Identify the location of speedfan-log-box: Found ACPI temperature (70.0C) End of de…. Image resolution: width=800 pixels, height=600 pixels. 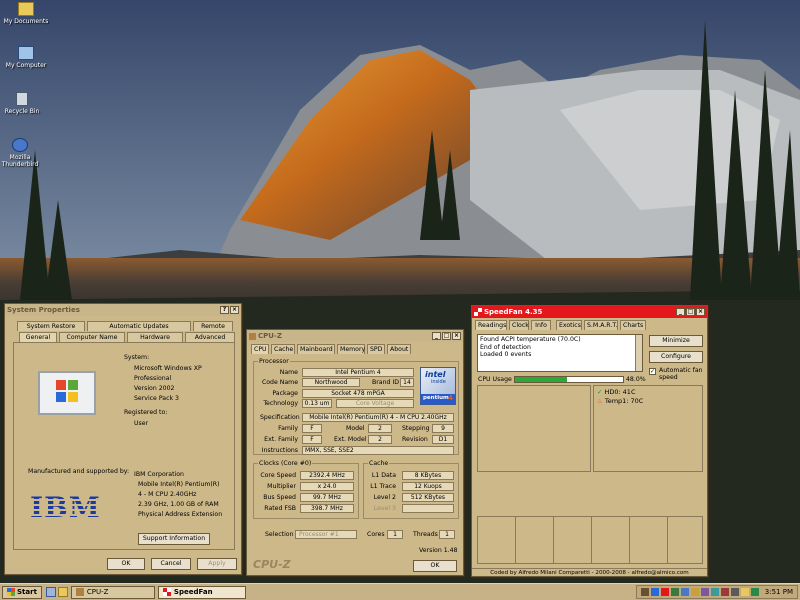
(560, 353).